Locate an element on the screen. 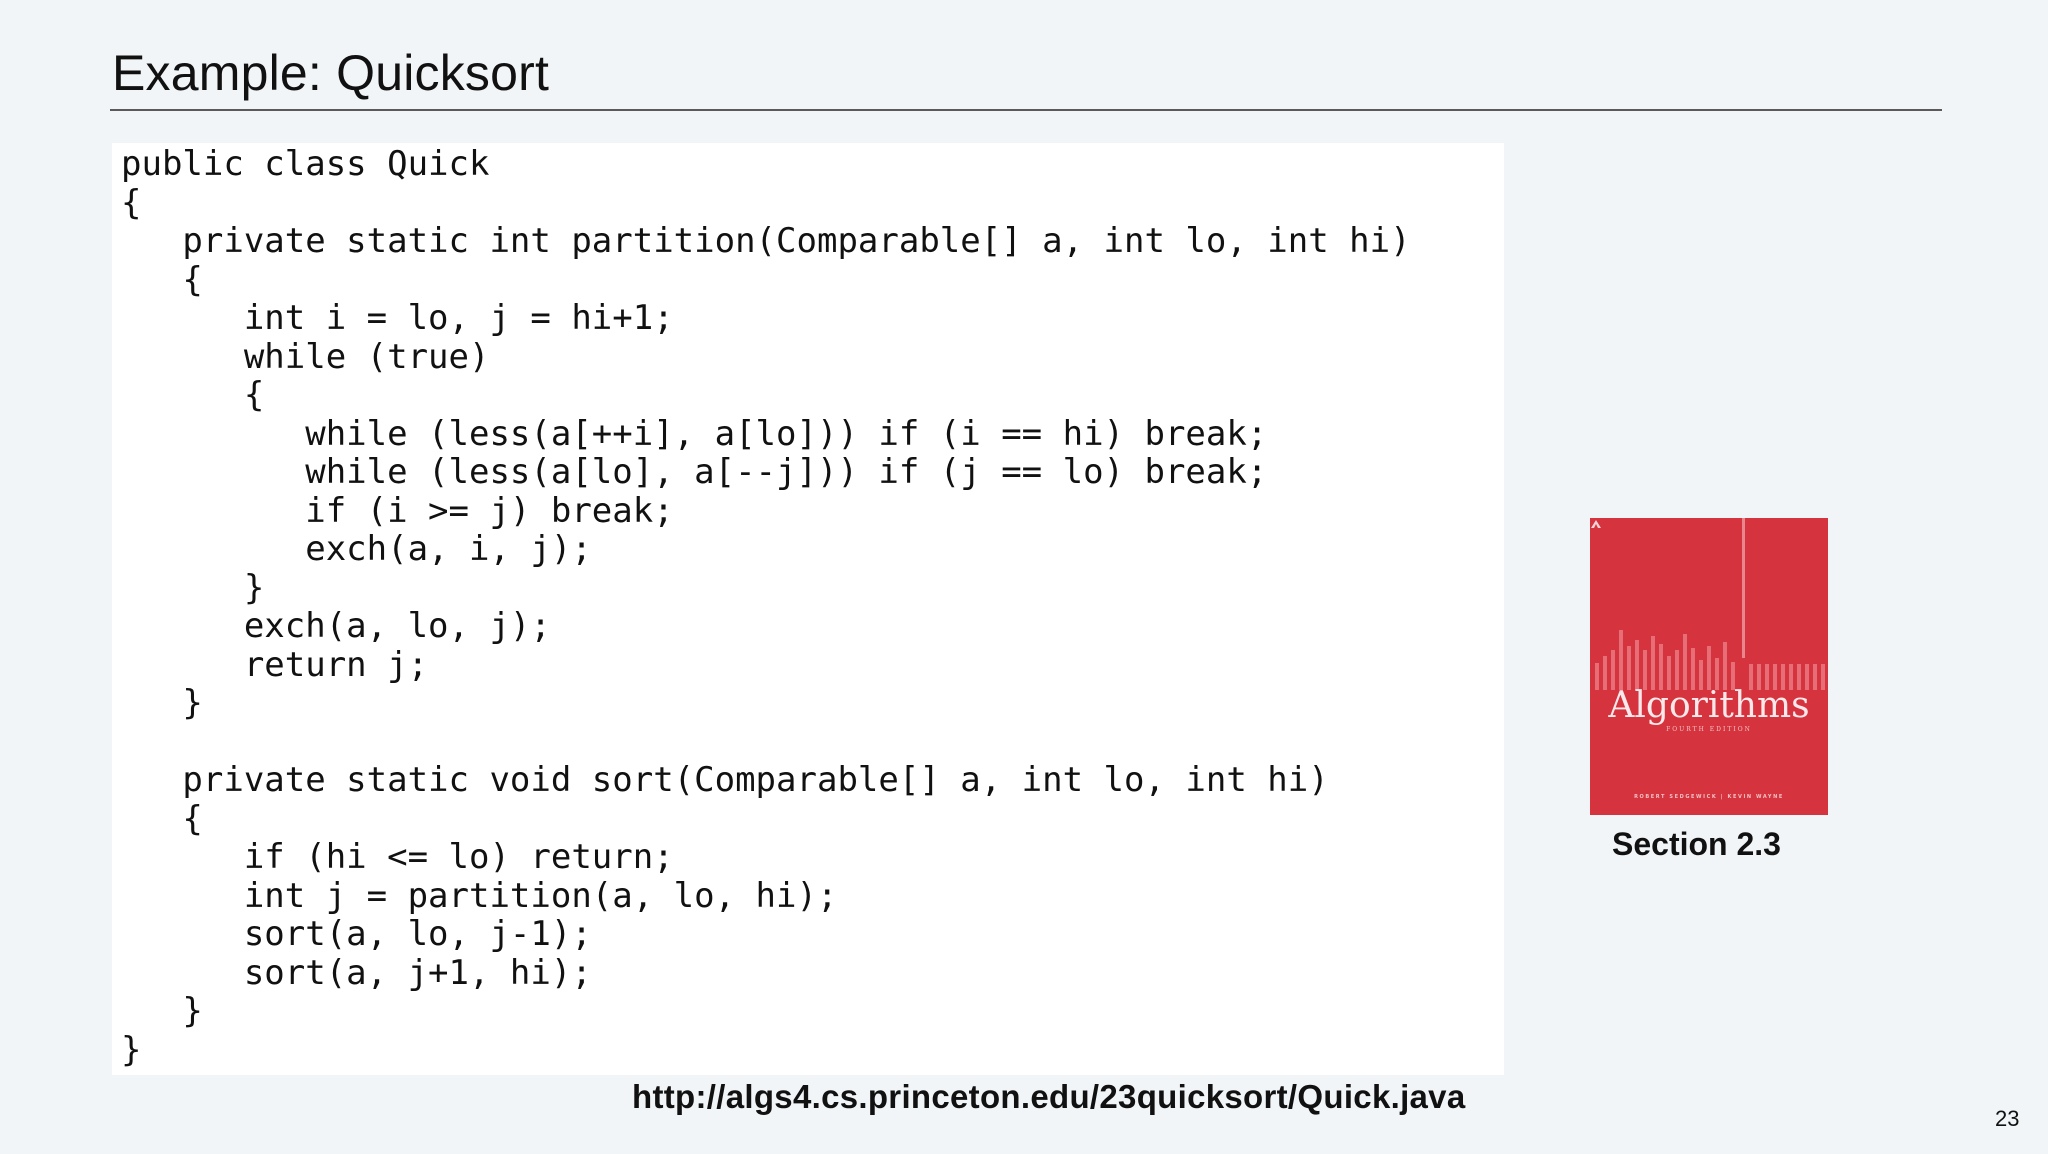  book-cover-art is located at coordinates (1709, 666).